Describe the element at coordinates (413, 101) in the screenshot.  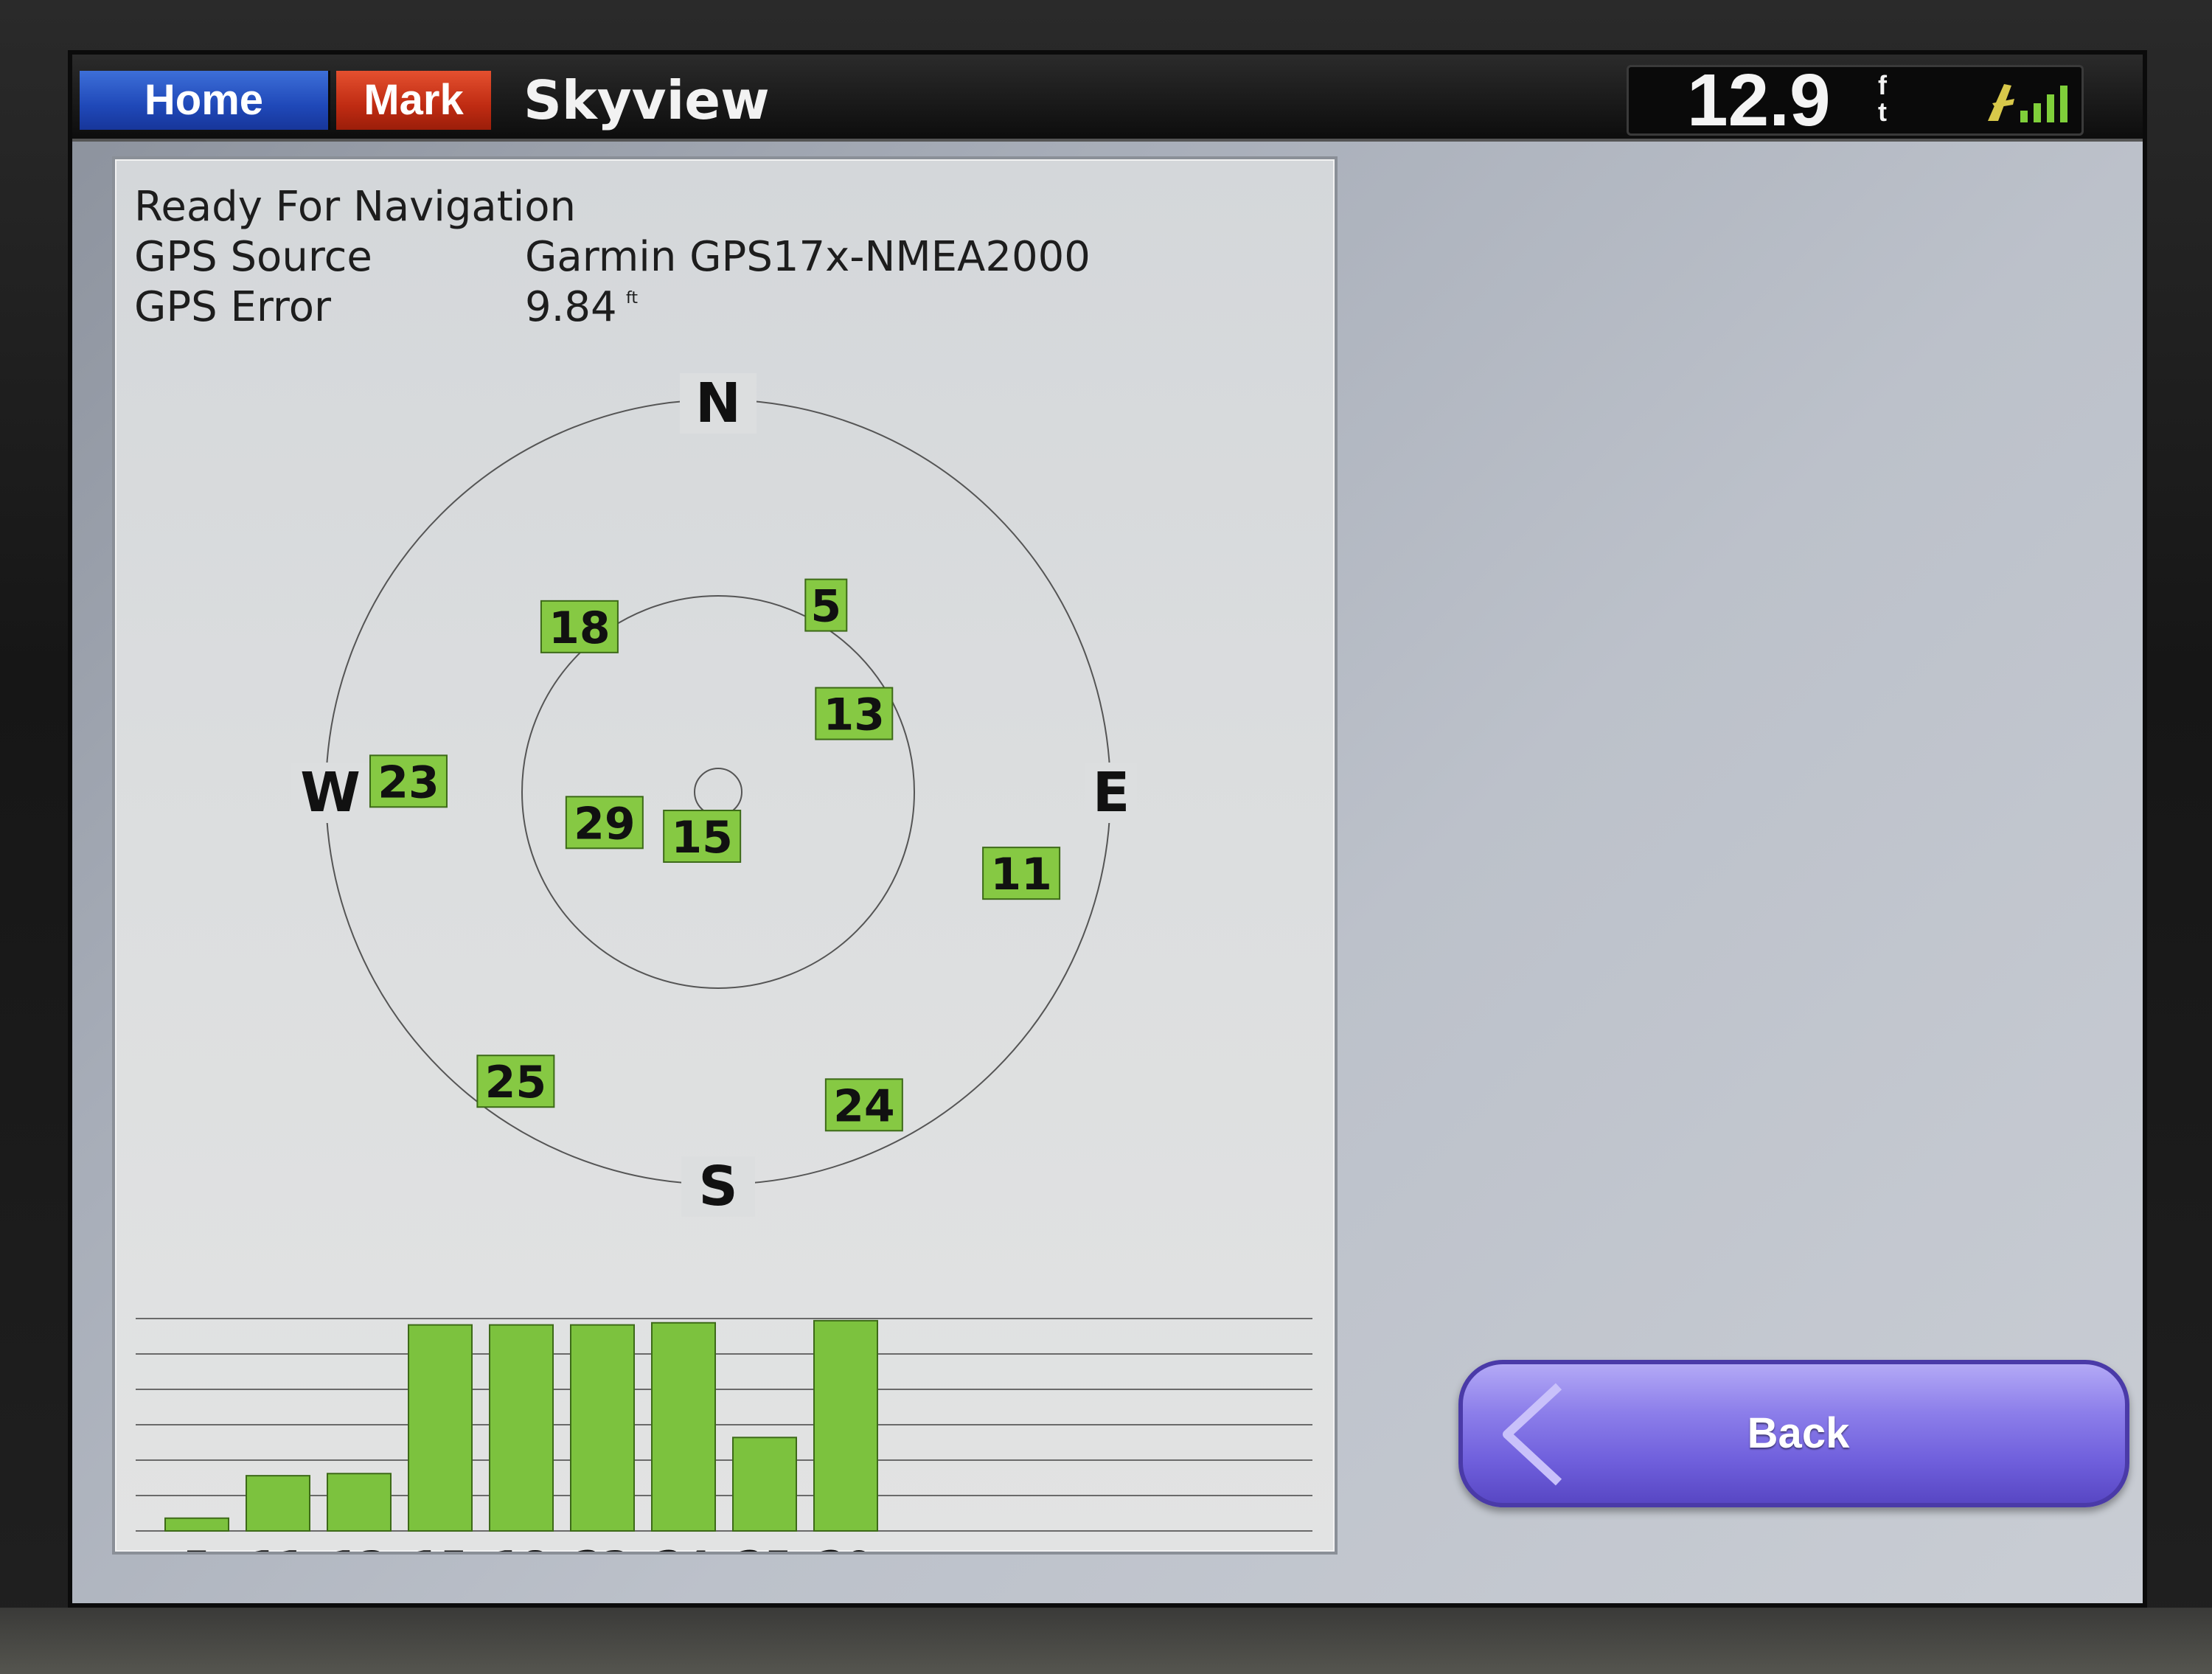
I see `mark-button: Mark` at that location.